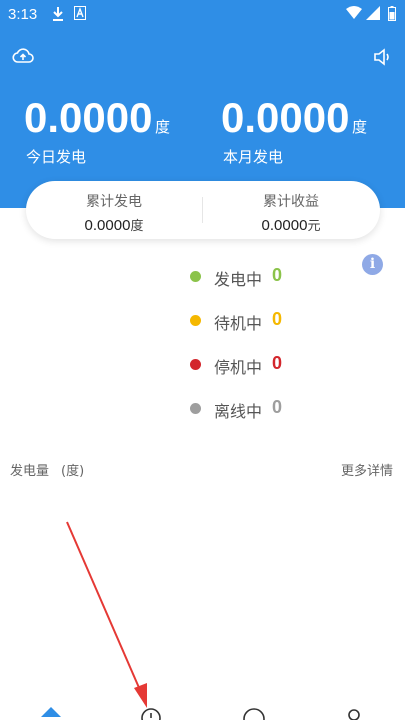 The height and width of the screenshot is (720, 405). What do you see at coordinates (253, 157) in the screenshot?
I see `month-generation-label: 本月发电` at bounding box center [253, 157].